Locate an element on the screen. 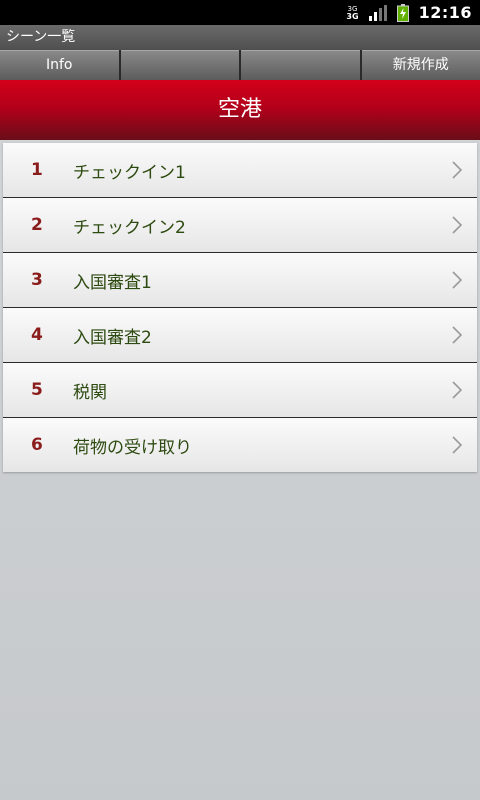 This screenshot has width=480, height=800. scene-item-2: 2 チェックイン2 is located at coordinates (240, 225).